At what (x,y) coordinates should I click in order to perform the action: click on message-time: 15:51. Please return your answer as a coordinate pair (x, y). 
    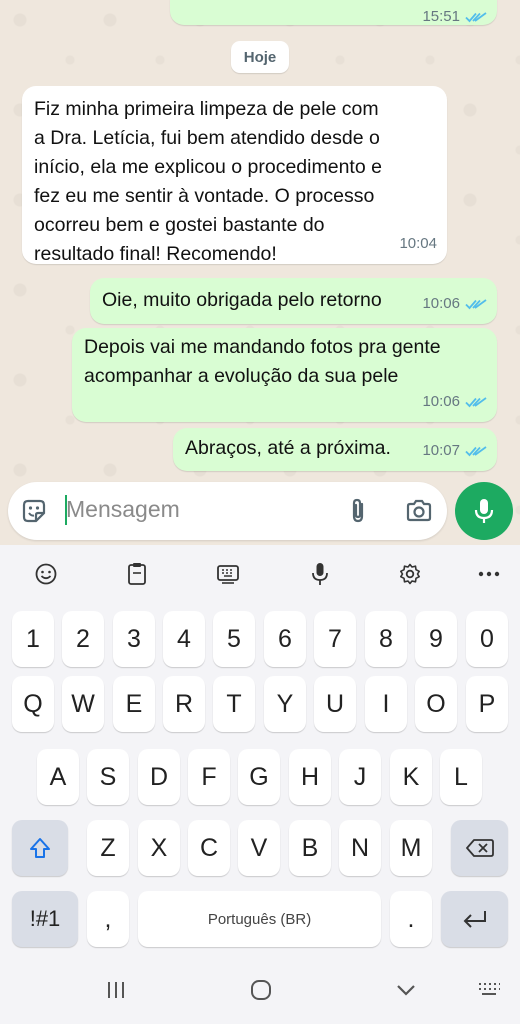
    Looking at the image, I should click on (441, 16).